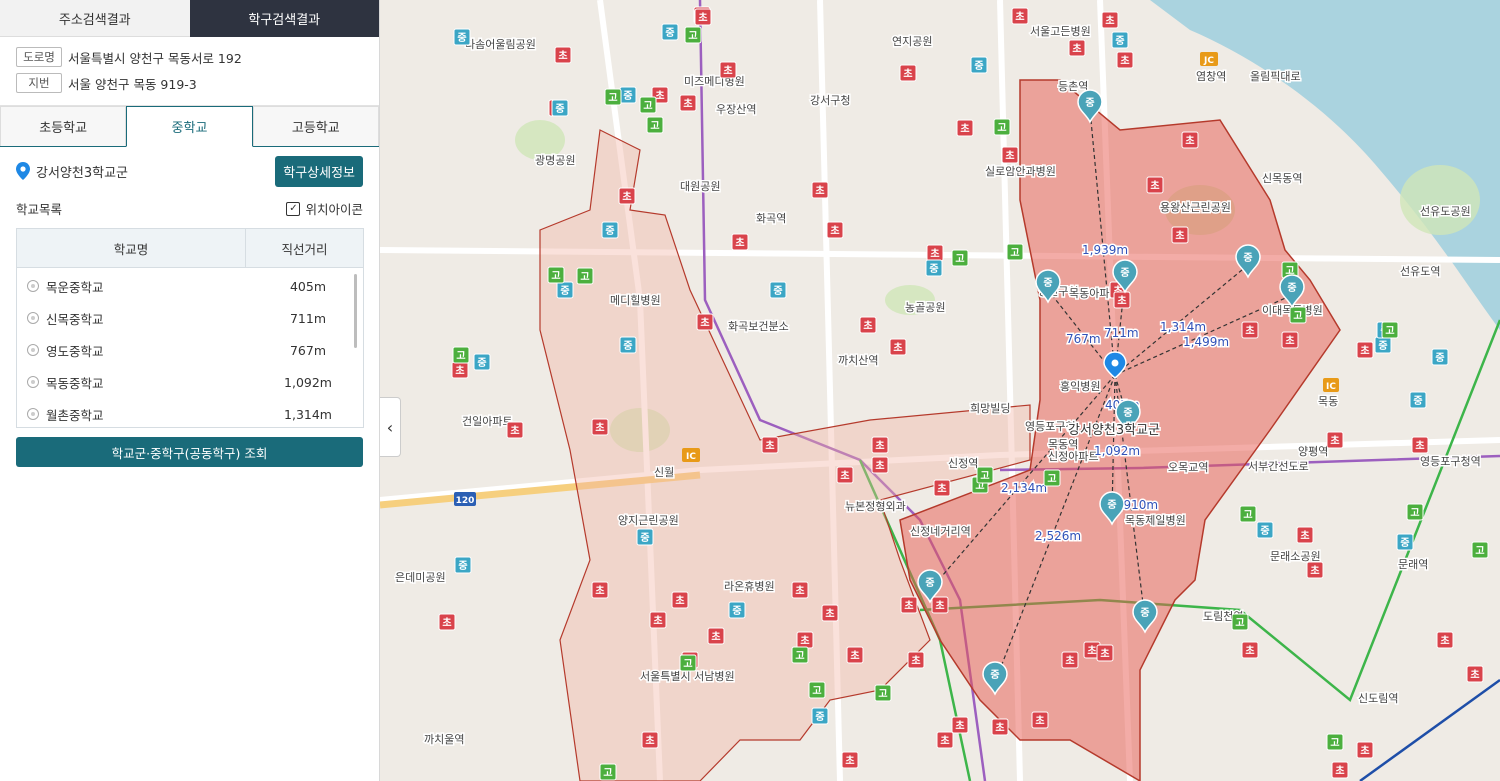 The width and height of the screenshot is (1500, 781). Describe the element at coordinates (319, 171) in the screenshot. I see `district-detail-button: 학구상세정보` at that location.